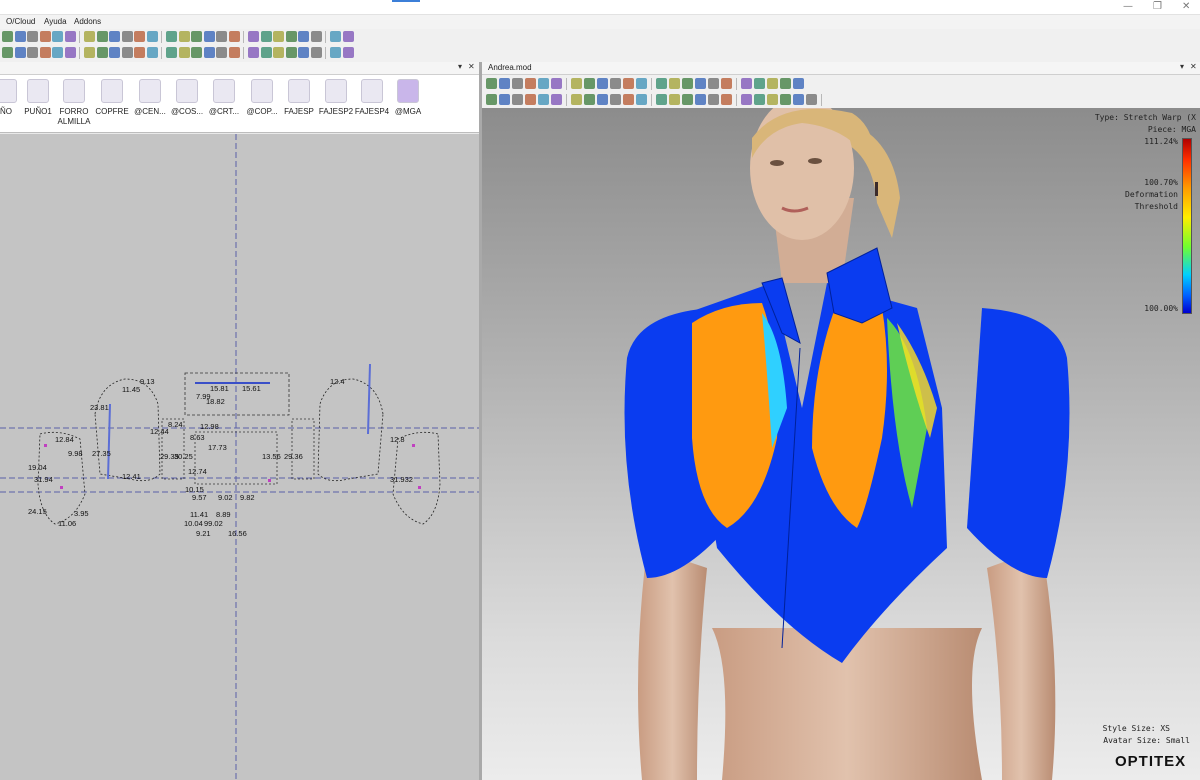 The height and width of the screenshot is (780, 1200). What do you see at coordinates (336, 104) in the screenshot?
I see `piece-item: FAJESP2` at bounding box center [336, 104].